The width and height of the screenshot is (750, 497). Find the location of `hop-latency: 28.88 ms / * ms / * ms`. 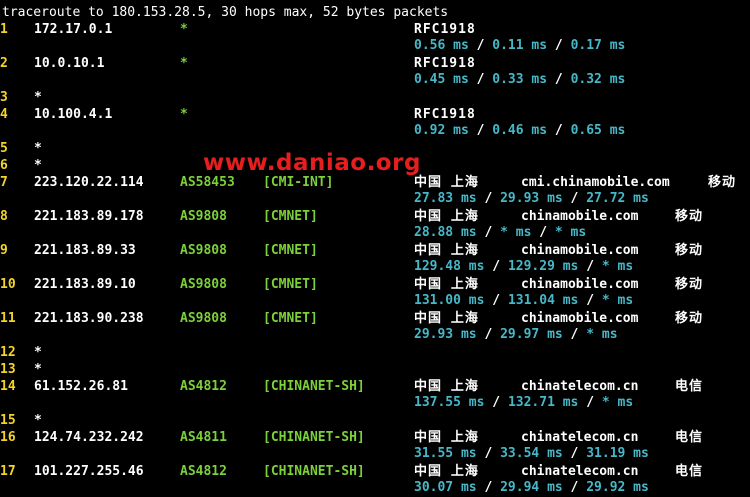

hop-latency: 28.88 ms / * ms / * ms is located at coordinates (500, 232).